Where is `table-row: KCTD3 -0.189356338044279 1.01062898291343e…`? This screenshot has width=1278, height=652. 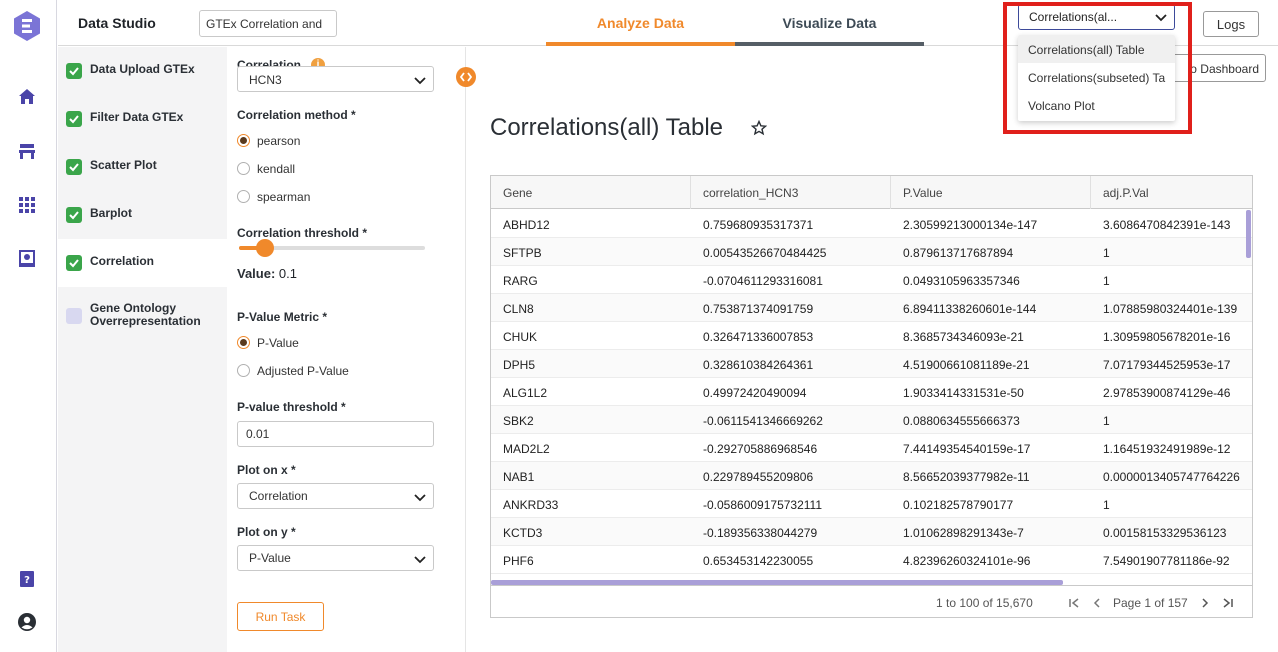 table-row: KCTD3 -0.189356338044279 1.01062898291343e… is located at coordinates (871, 532).